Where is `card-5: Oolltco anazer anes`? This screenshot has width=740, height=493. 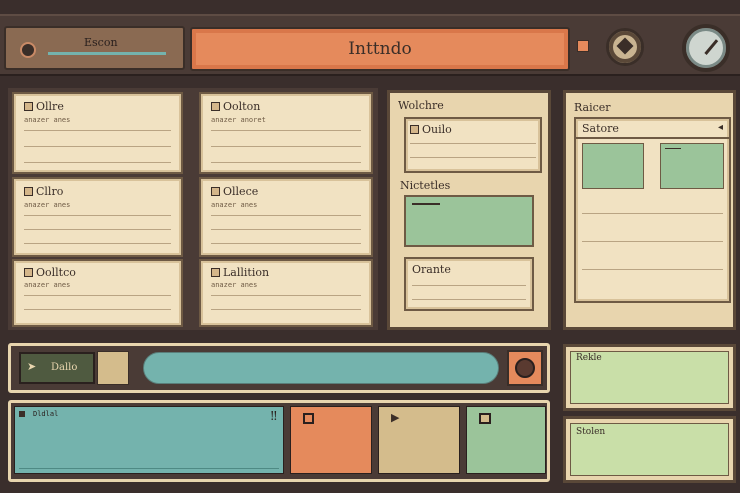
card-5: Oolltco anazer anes is located at coordinates (97, 293).